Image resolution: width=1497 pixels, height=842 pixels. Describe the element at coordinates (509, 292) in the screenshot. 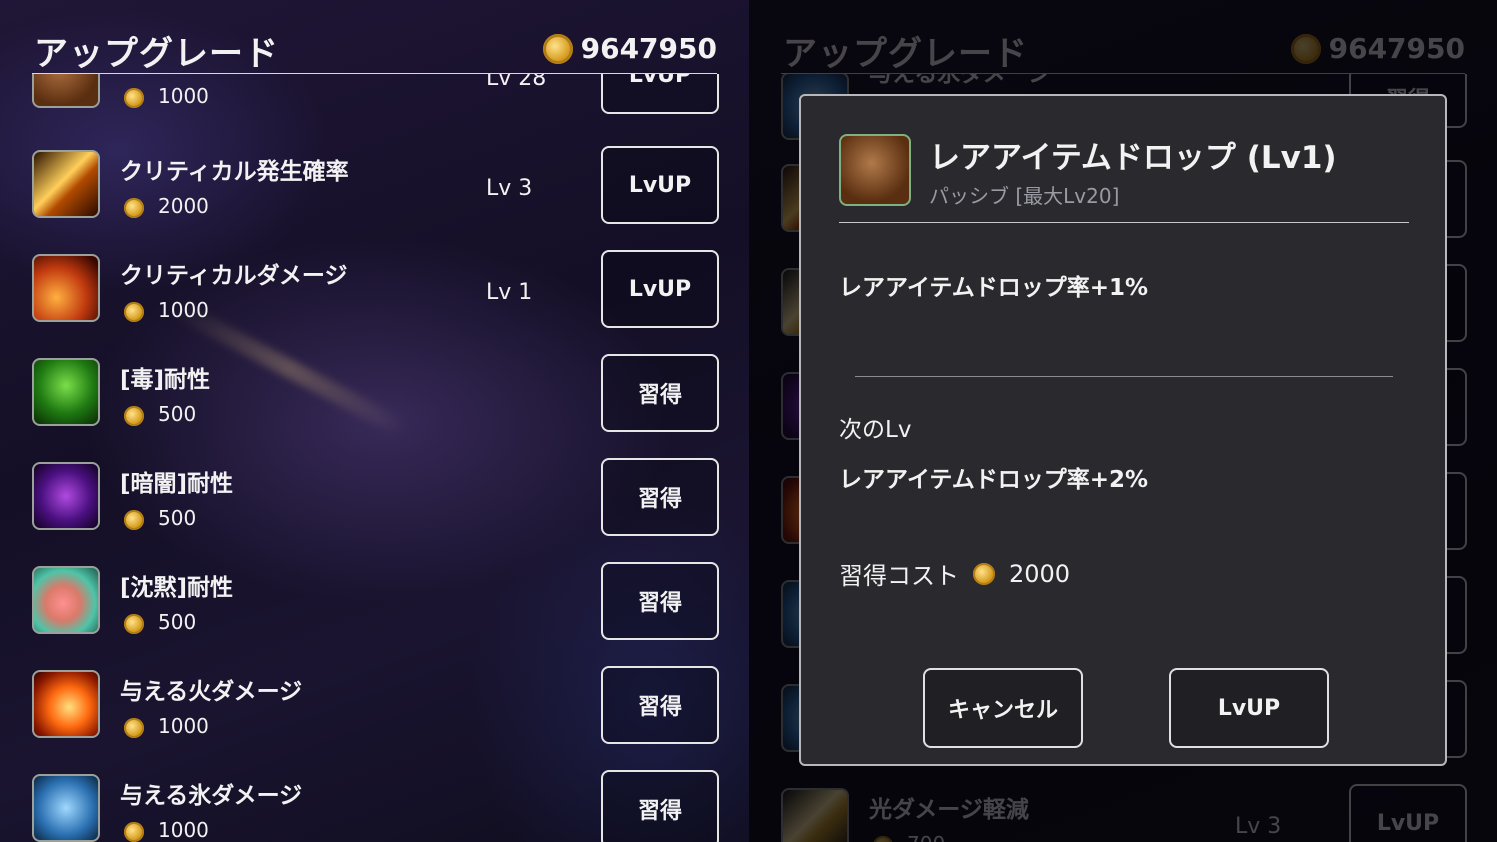

I see `skill-level: Lv 1` at that location.